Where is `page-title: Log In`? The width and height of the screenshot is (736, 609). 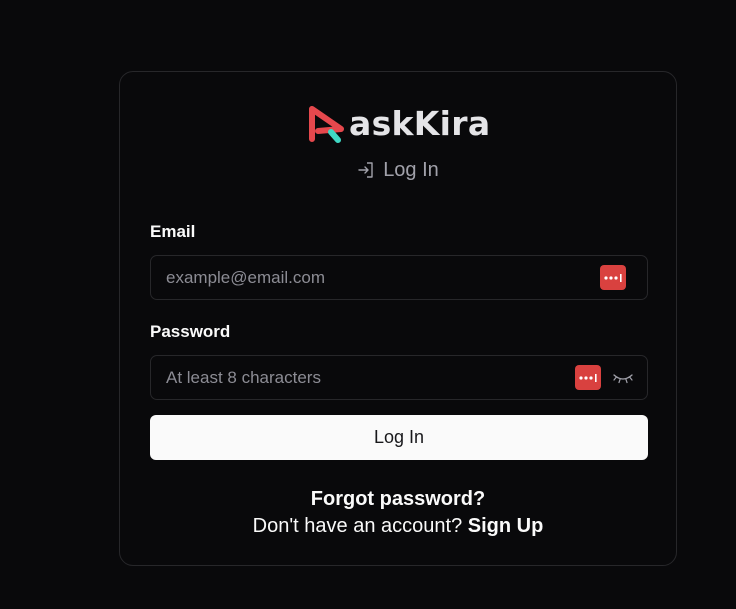 page-title: Log In is located at coordinates (398, 170).